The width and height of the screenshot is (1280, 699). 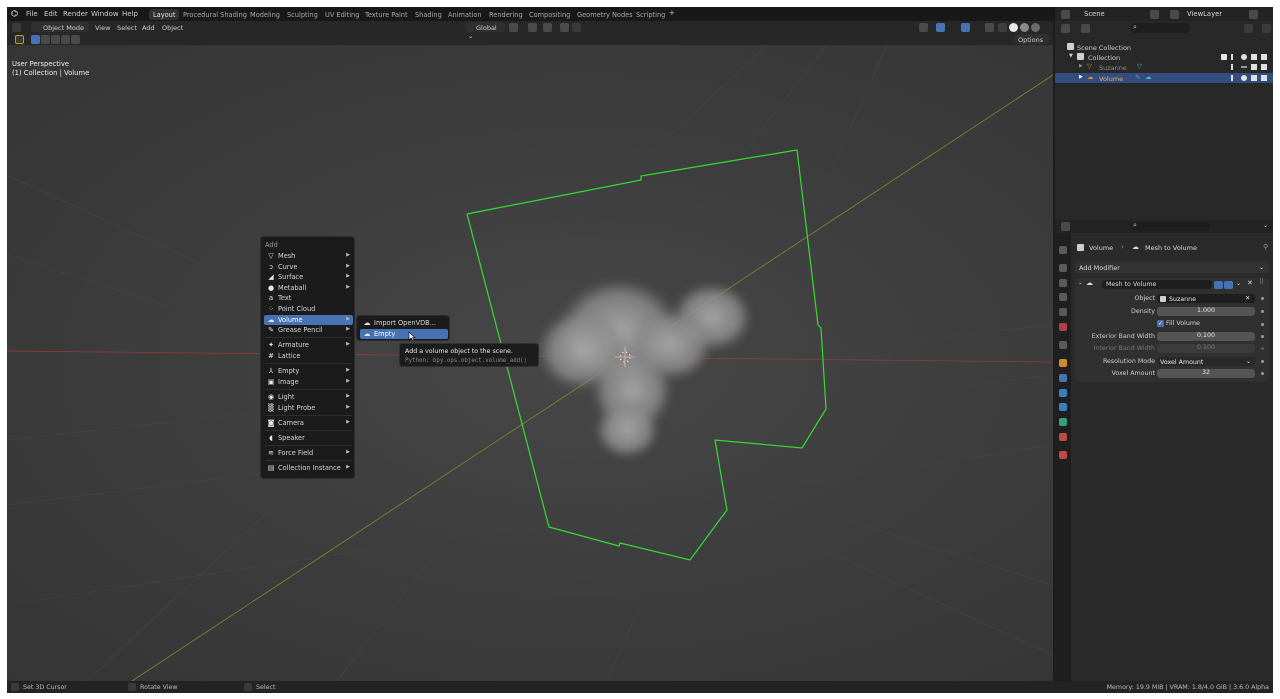 What do you see at coordinates (965, 27) in the screenshot?
I see `overlay-icon` at bounding box center [965, 27].